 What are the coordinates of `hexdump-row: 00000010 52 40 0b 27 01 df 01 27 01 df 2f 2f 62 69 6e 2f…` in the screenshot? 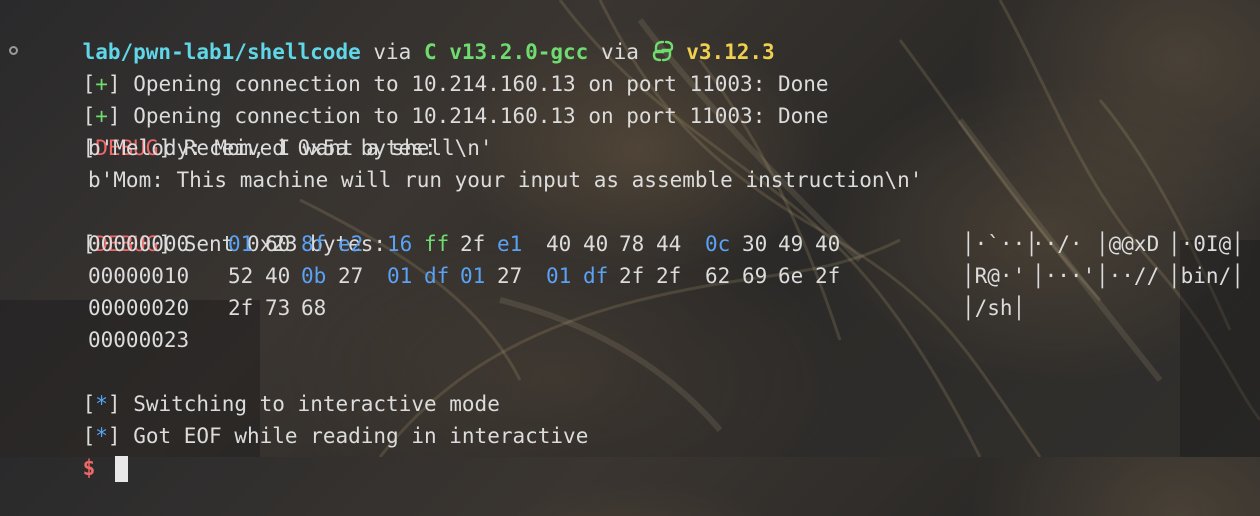 It's located at (630, 276).